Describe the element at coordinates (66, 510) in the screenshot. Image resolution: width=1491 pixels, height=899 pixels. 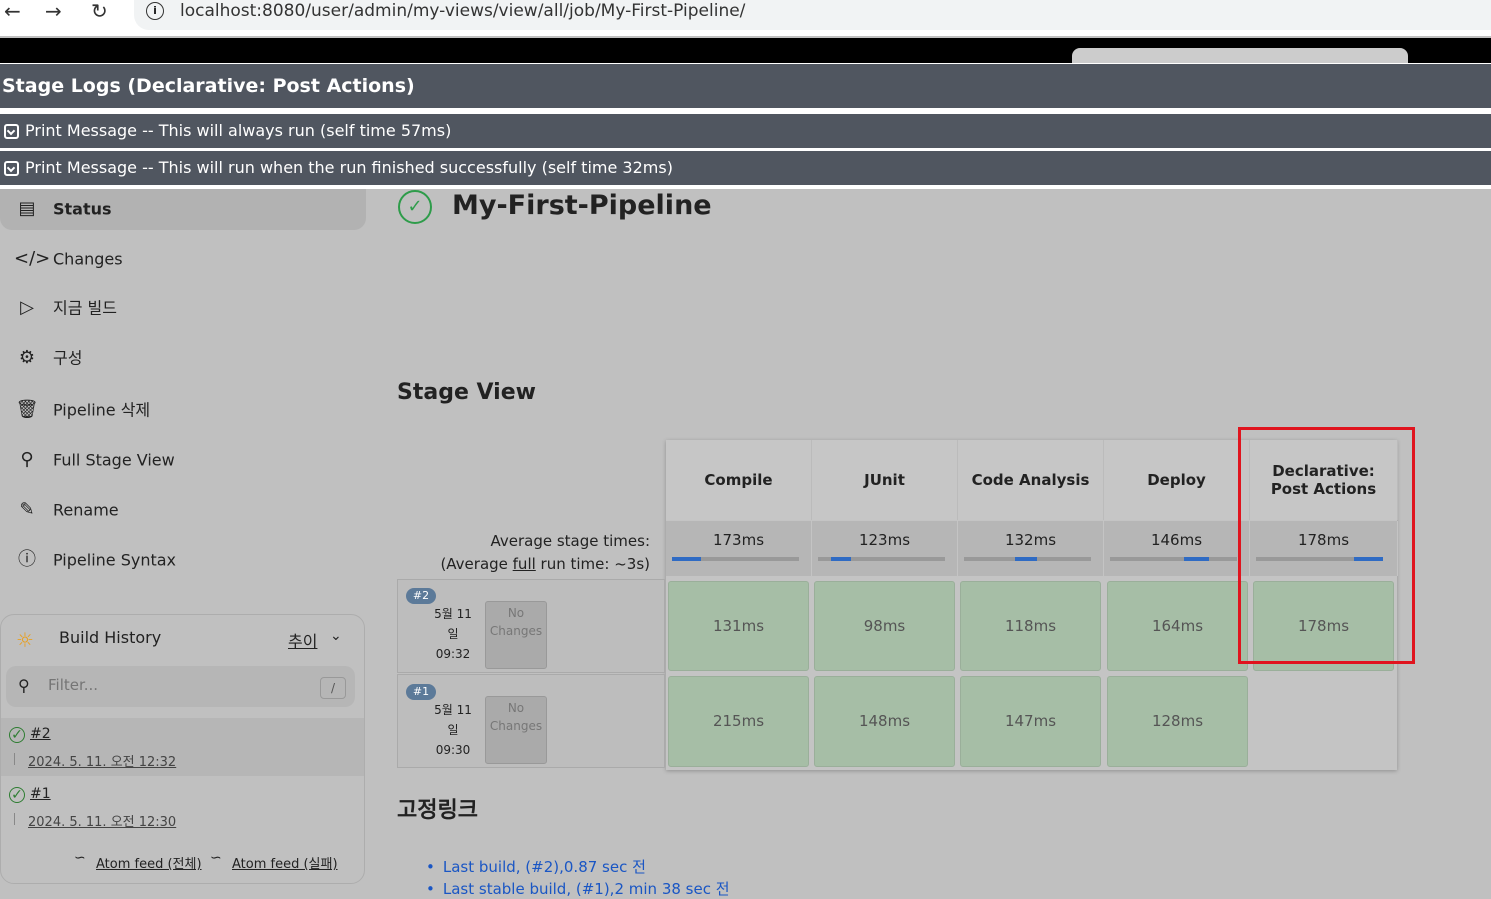
I see `sidebar-item-rename: ✎ Rename` at that location.